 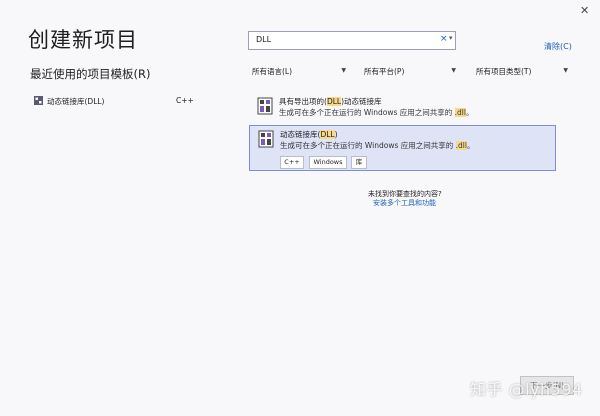 What do you see at coordinates (264, 39) in the screenshot?
I see `search-value: DLL` at bounding box center [264, 39].